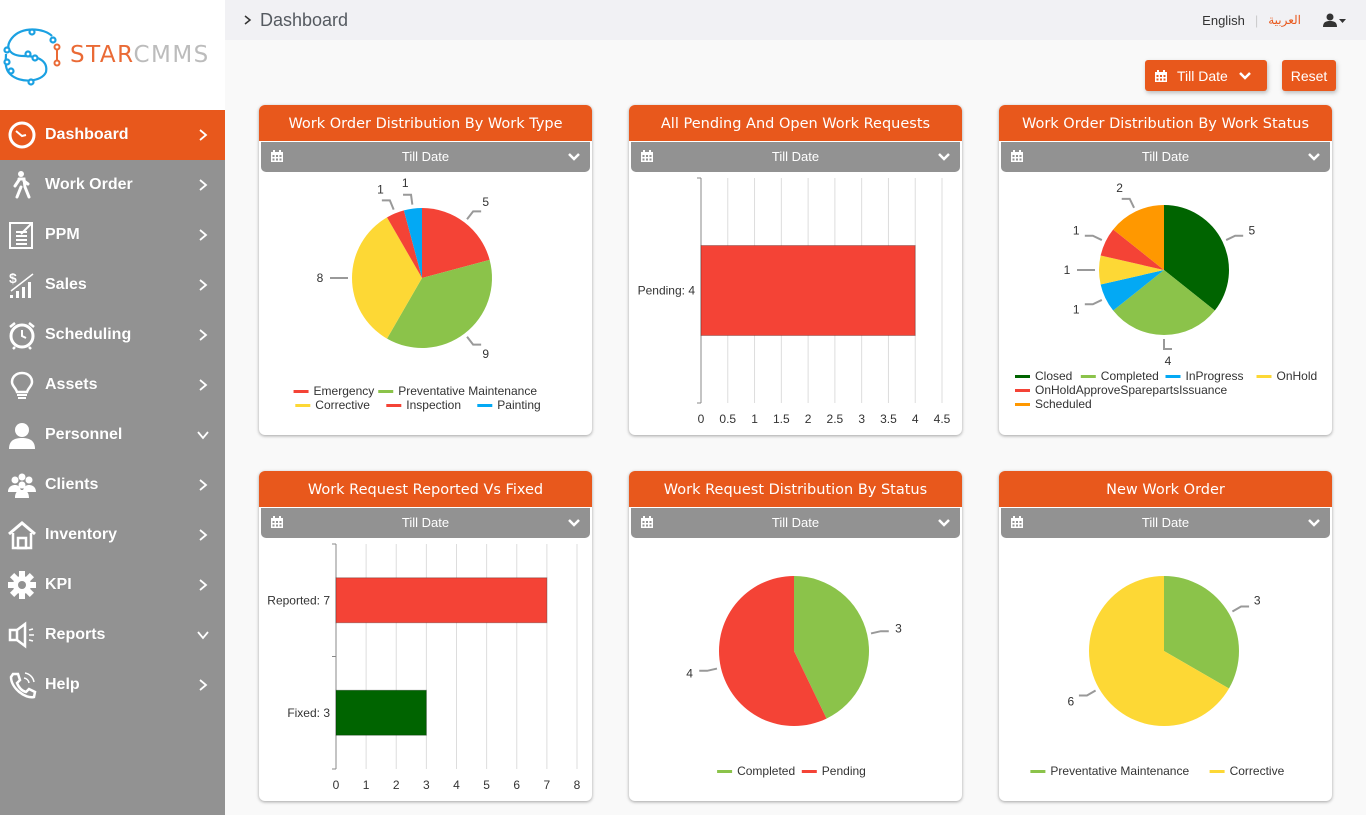 The image size is (1366, 815). I want to click on walking-person-icon, so click(22, 185).